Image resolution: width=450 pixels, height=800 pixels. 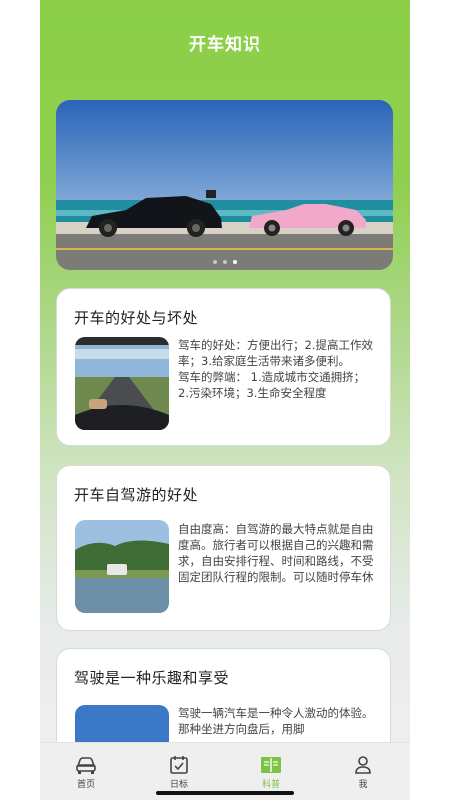 I want to click on home-indicator, so click(x=225, y=793).